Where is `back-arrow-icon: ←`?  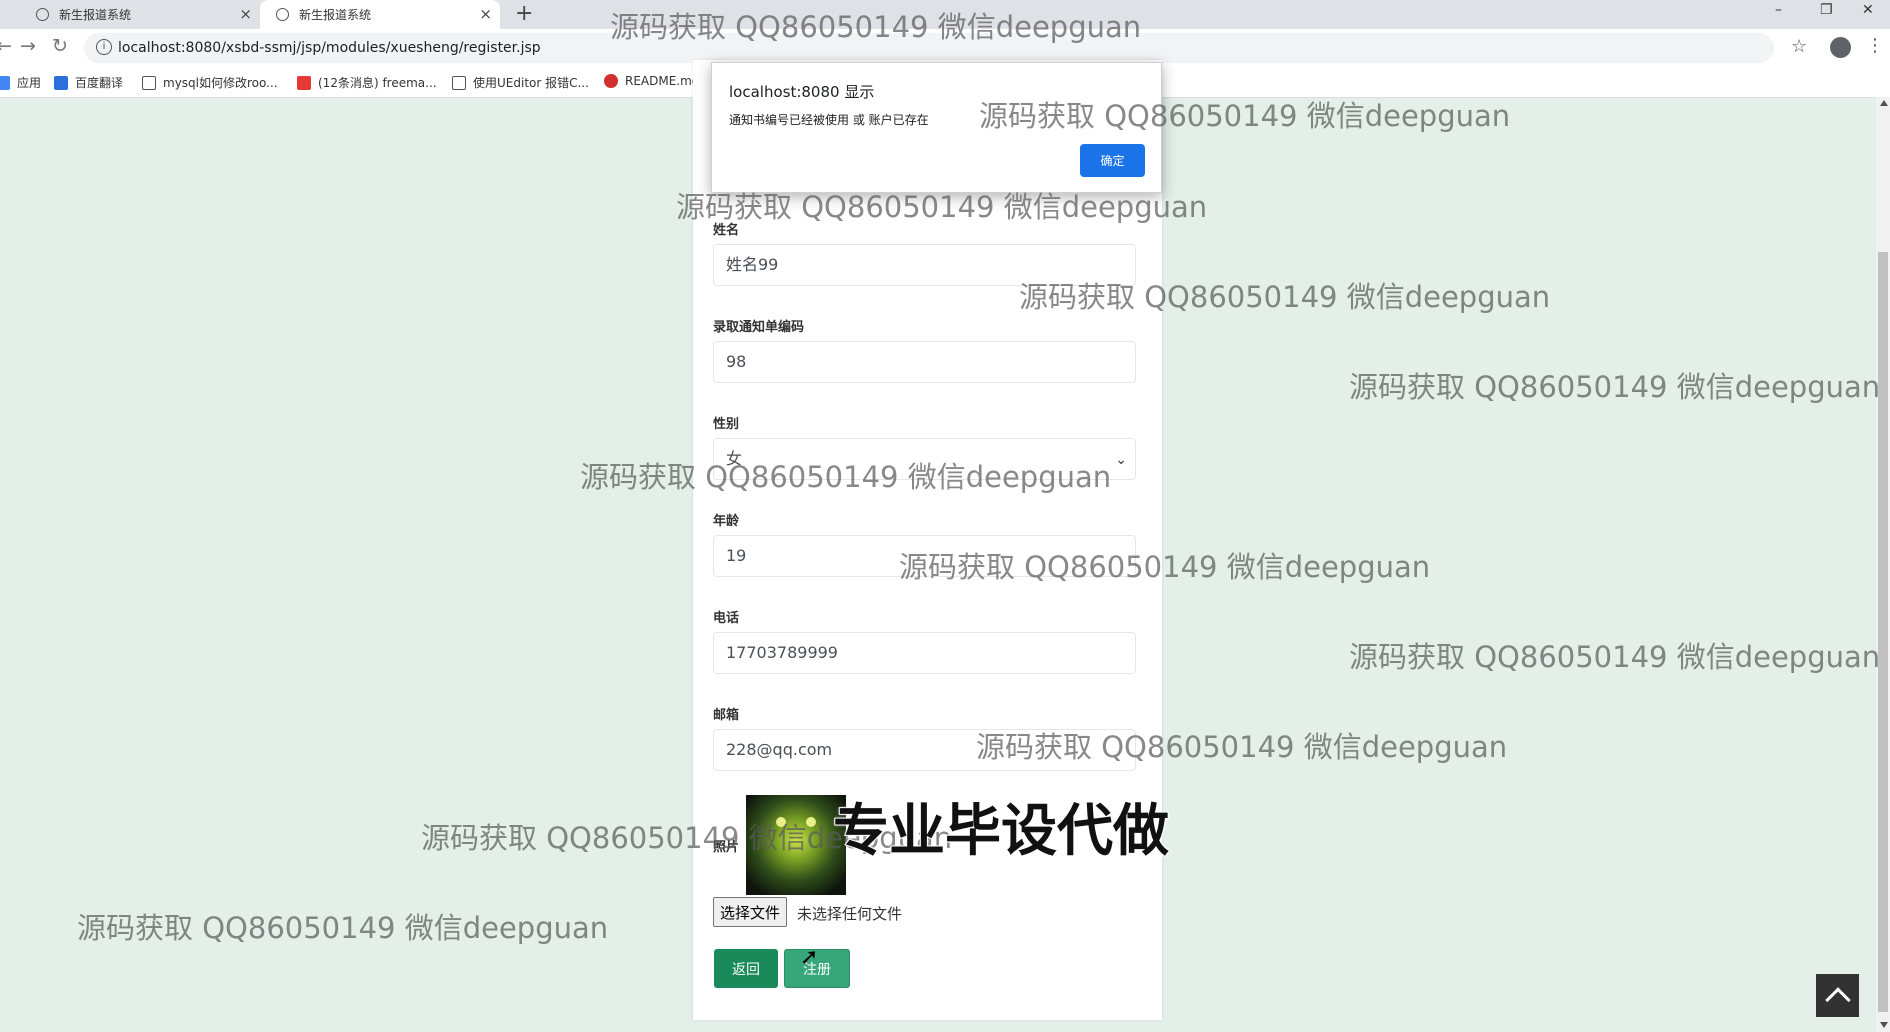 back-arrow-icon: ← is located at coordinates (6, 46).